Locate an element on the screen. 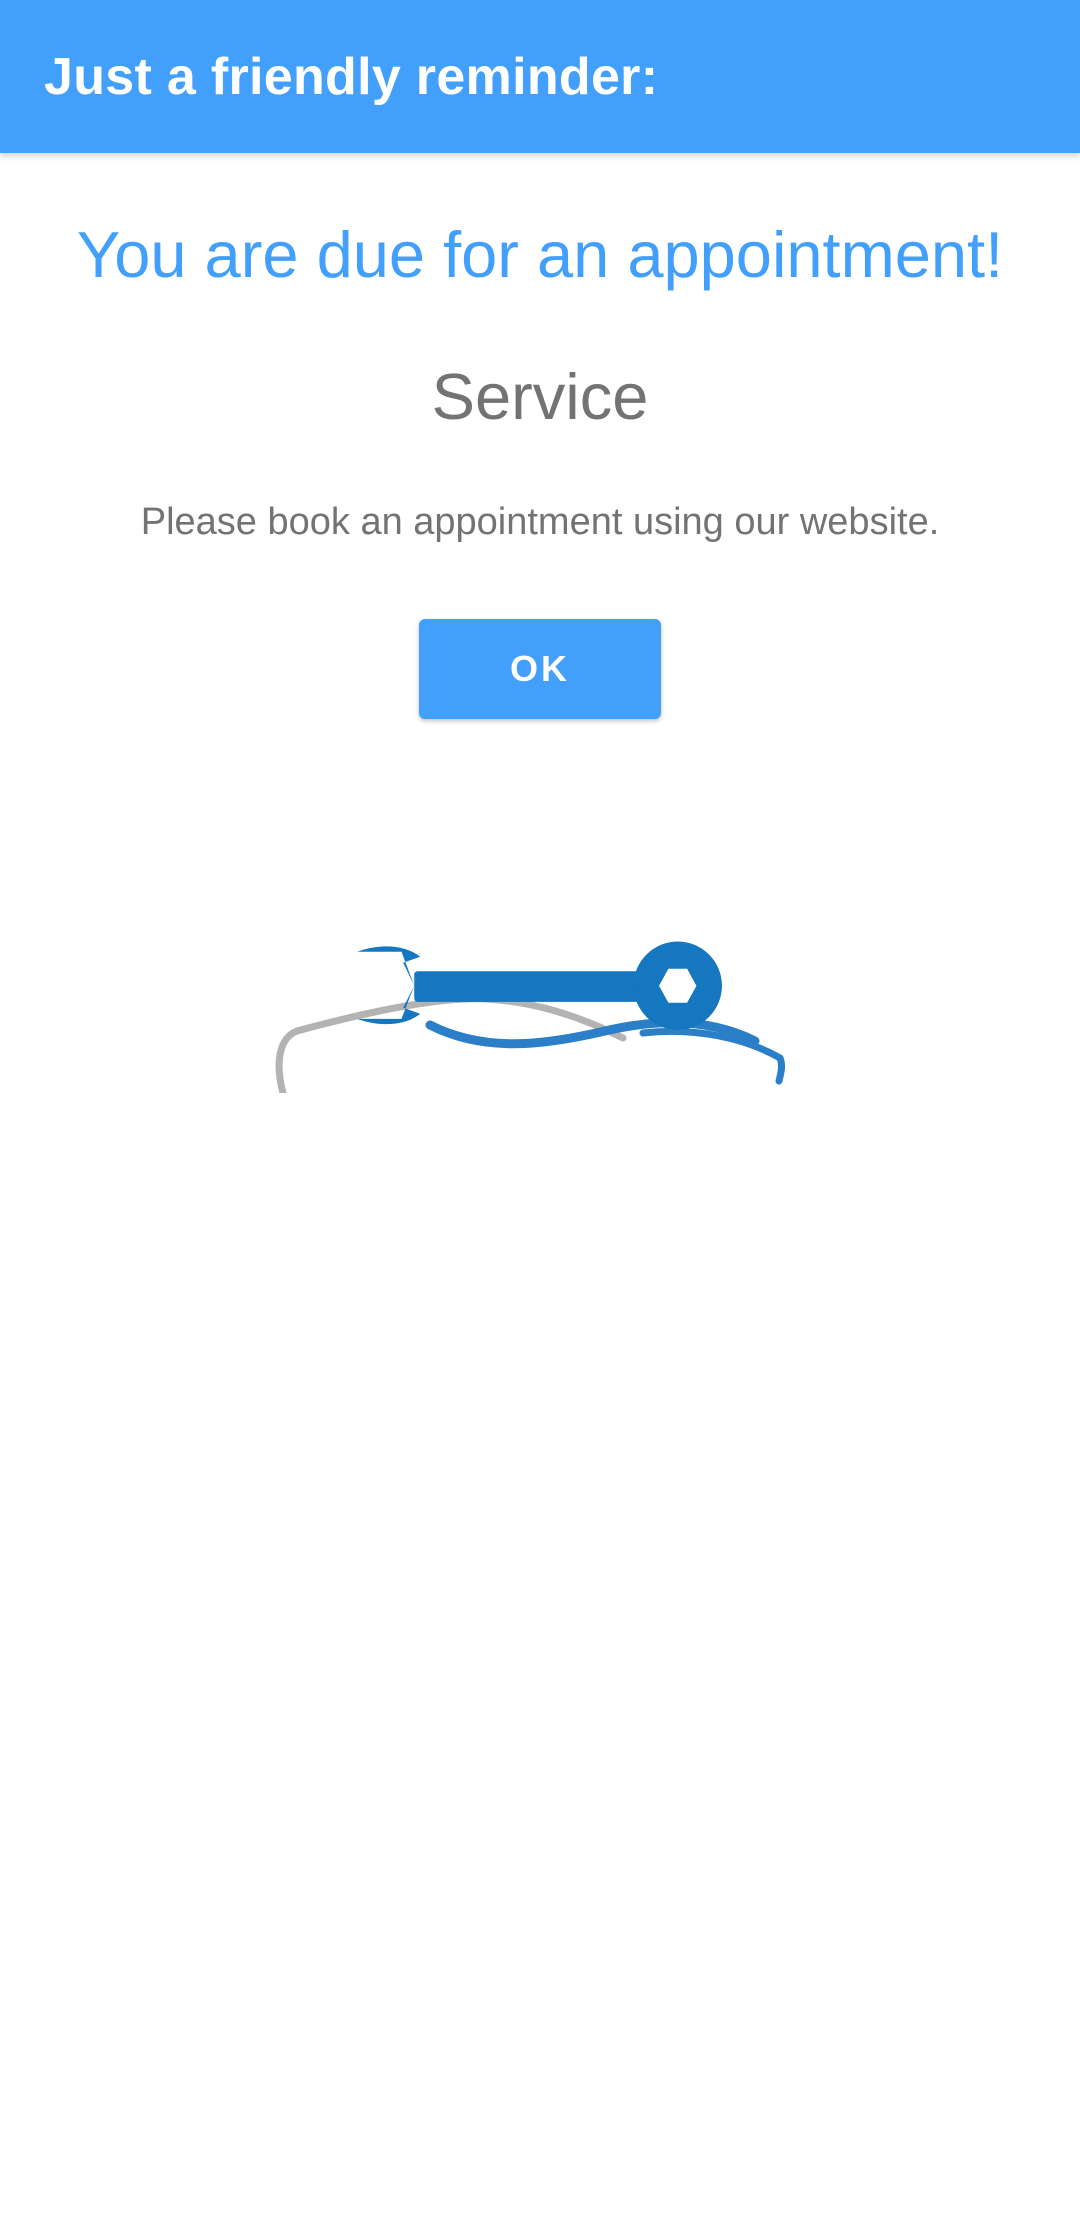 The height and width of the screenshot is (2220, 1080). app-bar: Just a friendly reminder: is located at coordinates (540, 76).